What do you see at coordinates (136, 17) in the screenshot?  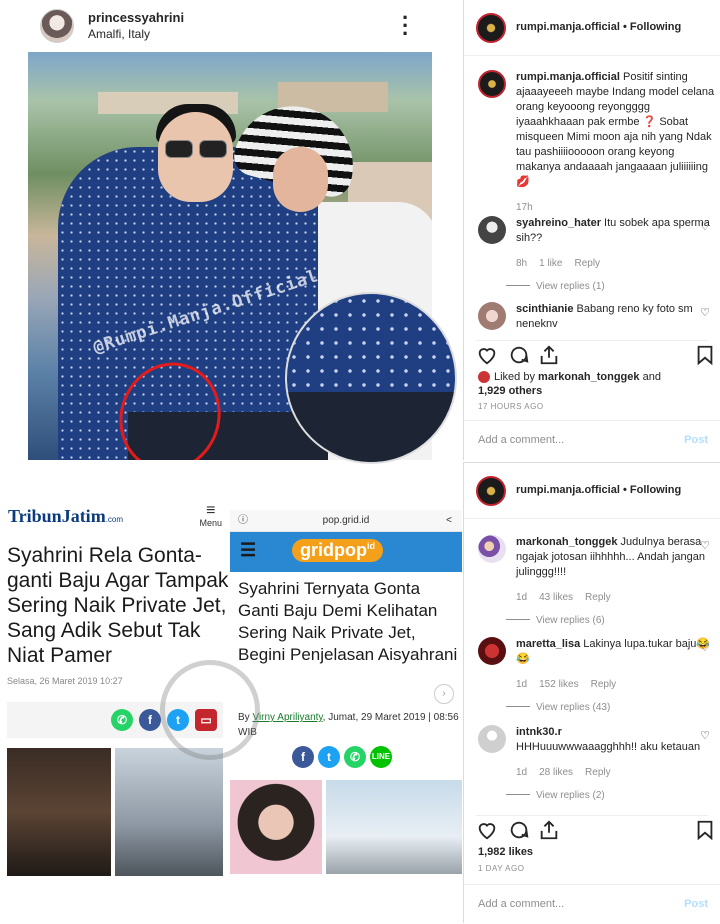 I see `post-username: princessyahrini` at bounding box center [136, 17].